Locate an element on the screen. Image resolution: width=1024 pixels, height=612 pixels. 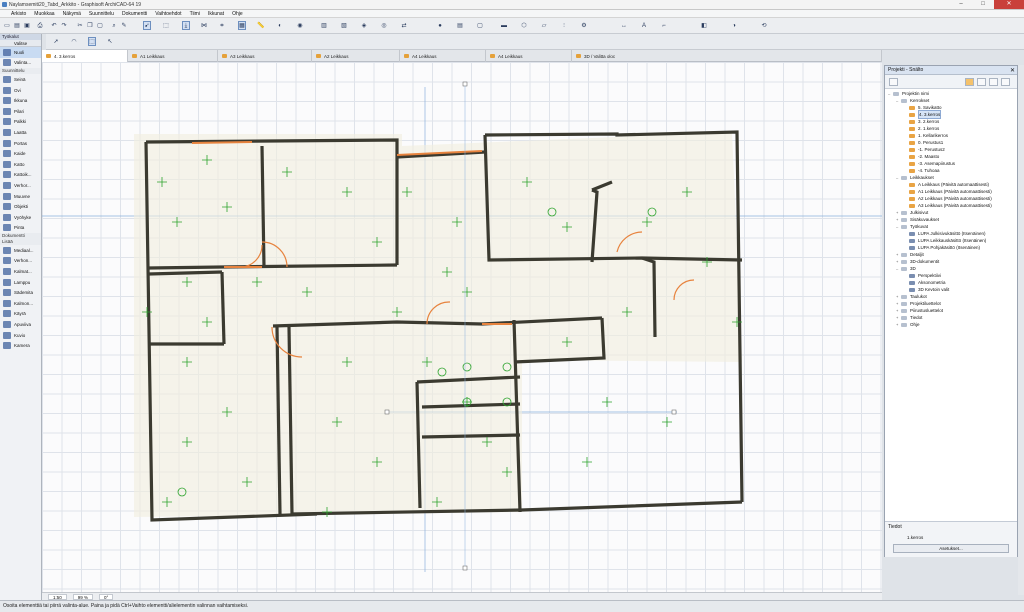
tab-section-a3: A3 Leikkaus is located at coordinates (265, 56).